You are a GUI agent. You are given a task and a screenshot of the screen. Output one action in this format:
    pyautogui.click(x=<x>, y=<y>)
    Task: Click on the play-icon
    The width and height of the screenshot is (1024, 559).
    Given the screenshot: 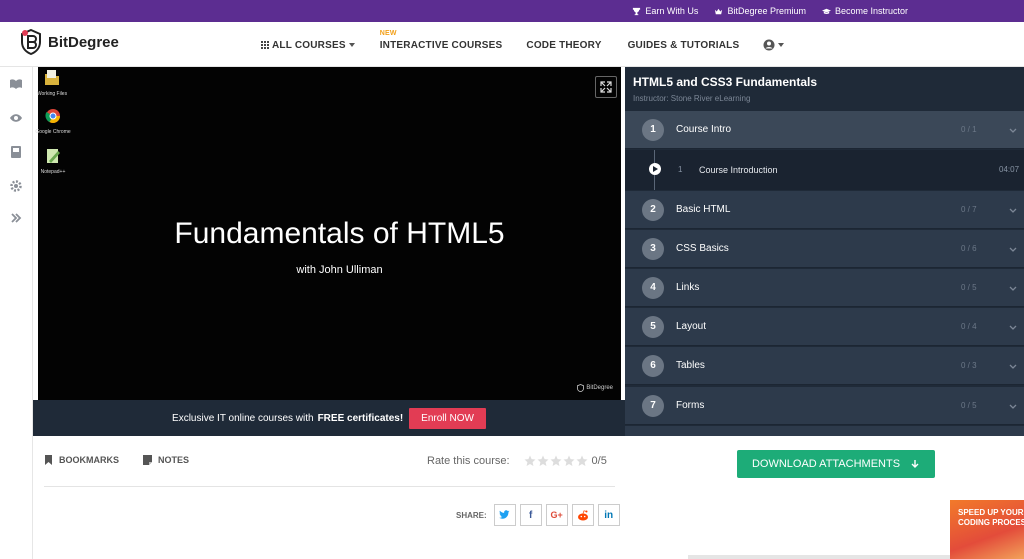 What is the action you would take?
    pyautogui.click(x=655, y=169)
    